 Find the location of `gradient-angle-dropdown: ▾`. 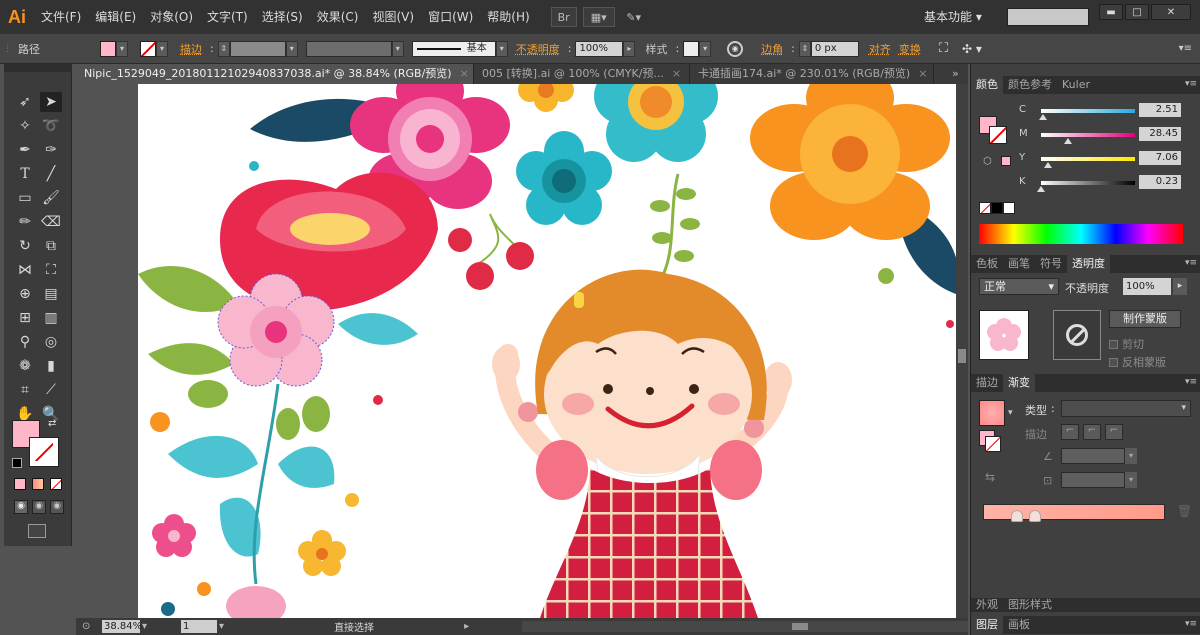

gradient-angle-dropdown: ▾ is located at coordinates (1131, 456).